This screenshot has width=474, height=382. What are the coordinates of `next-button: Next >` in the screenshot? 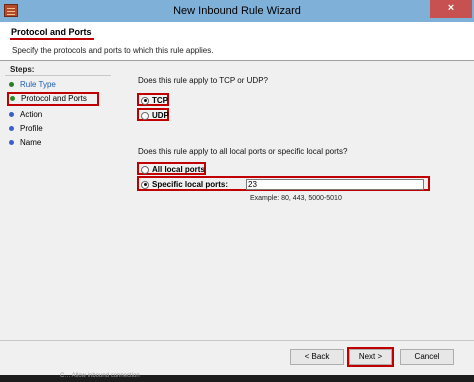 It's located at (370, 357).